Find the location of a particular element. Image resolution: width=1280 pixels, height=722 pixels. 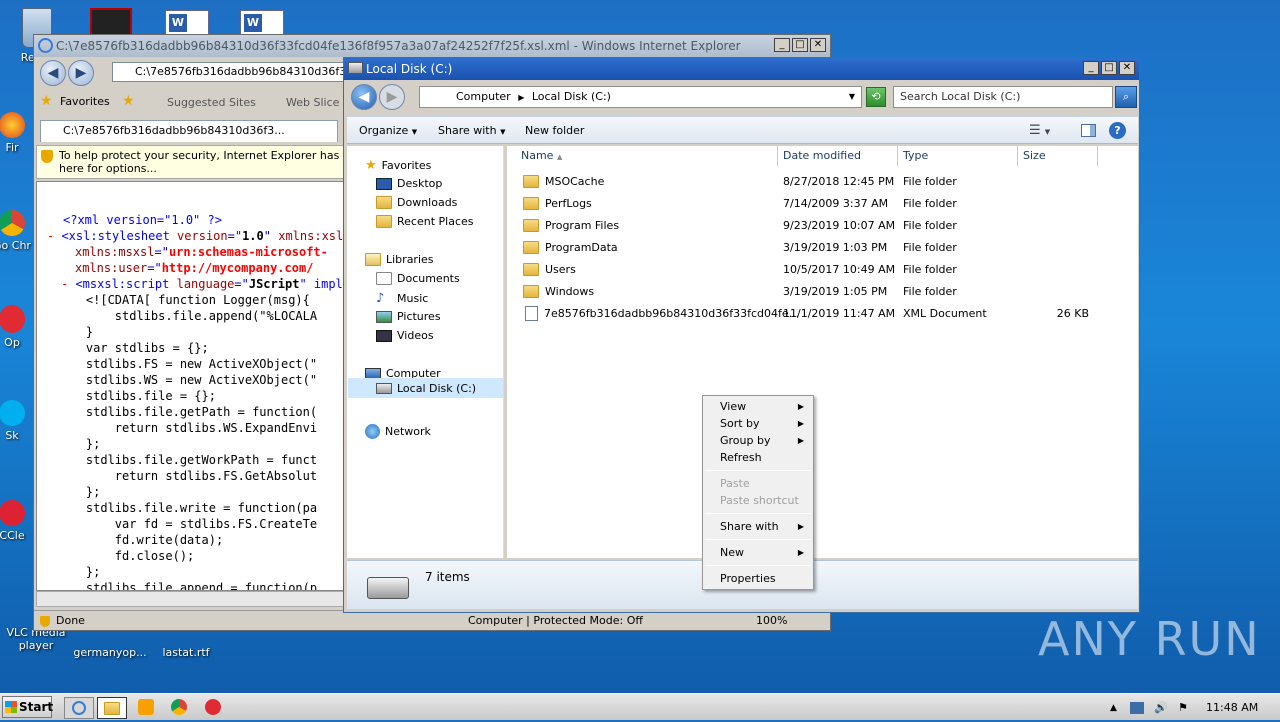

taskbar-ie-button is located at coordinates (79, 708).